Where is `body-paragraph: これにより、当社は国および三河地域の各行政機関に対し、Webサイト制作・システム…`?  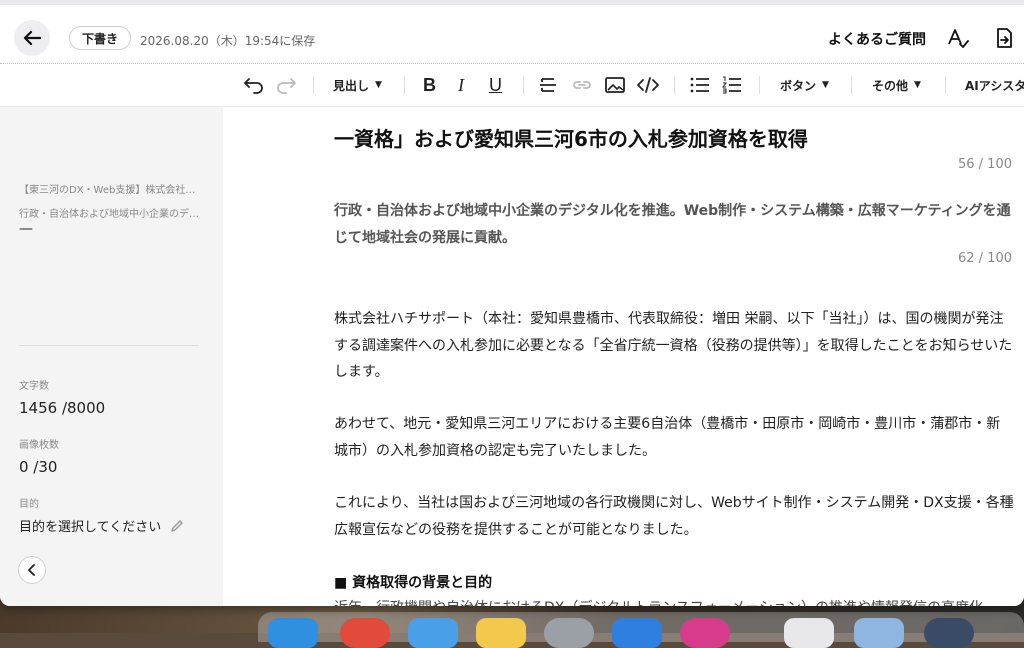 body-paragraph: これにより、当社は国および三河地域の各行政機関に対し、Webサイト制作・システム… is located at coordinates (674, 516).